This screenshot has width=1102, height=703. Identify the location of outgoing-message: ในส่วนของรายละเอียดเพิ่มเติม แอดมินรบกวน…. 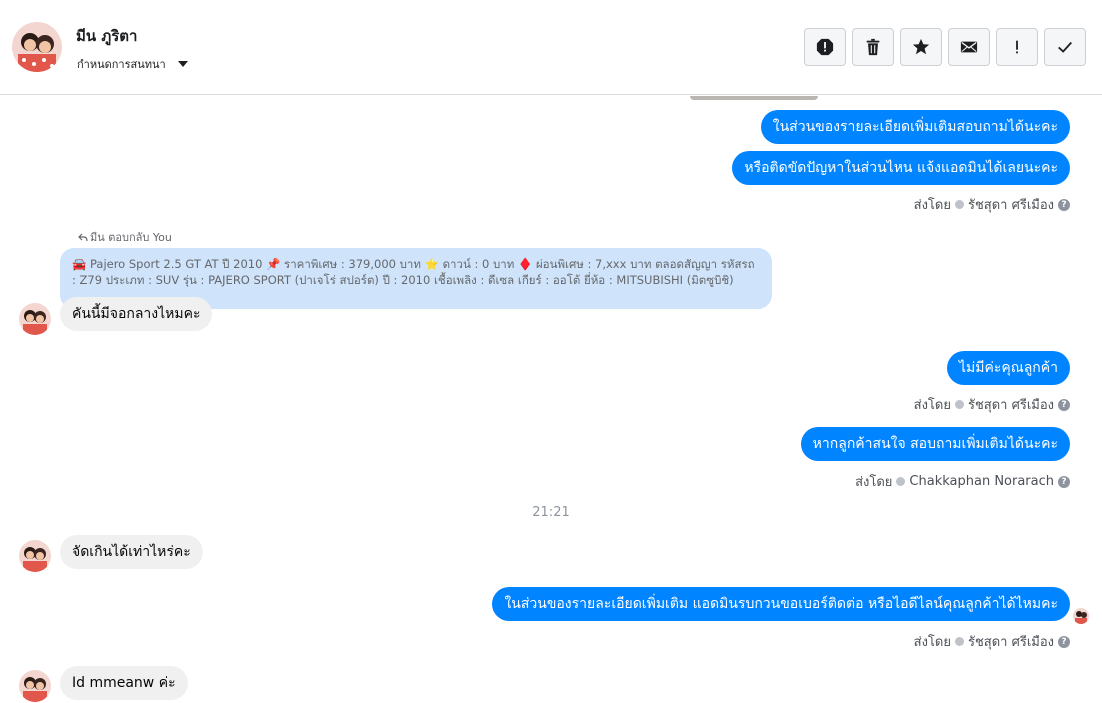
(781, 604).